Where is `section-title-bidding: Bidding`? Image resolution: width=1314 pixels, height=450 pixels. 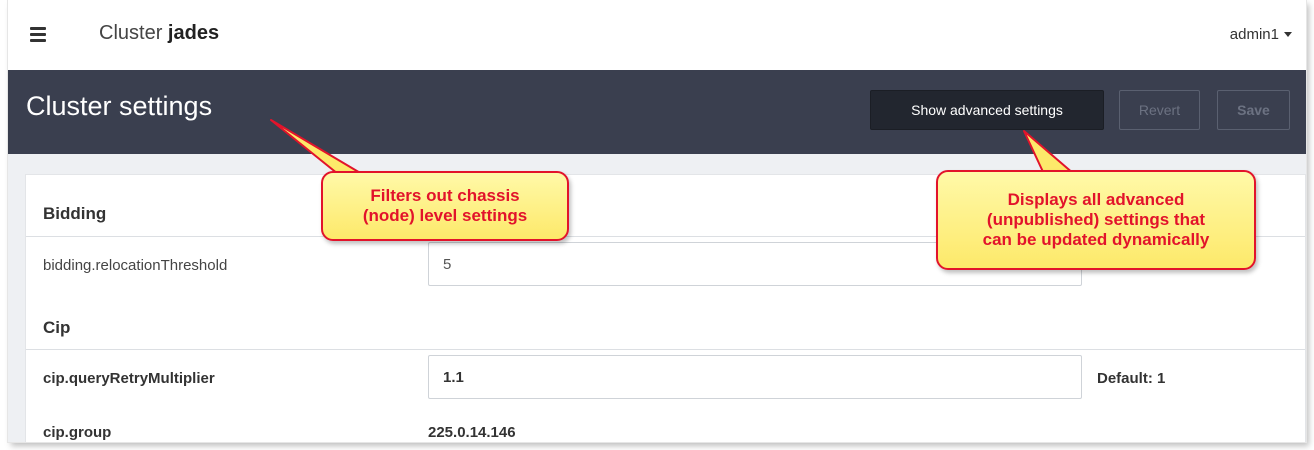
section-title-bidding: Bidding is located at coordinates (75, 213).